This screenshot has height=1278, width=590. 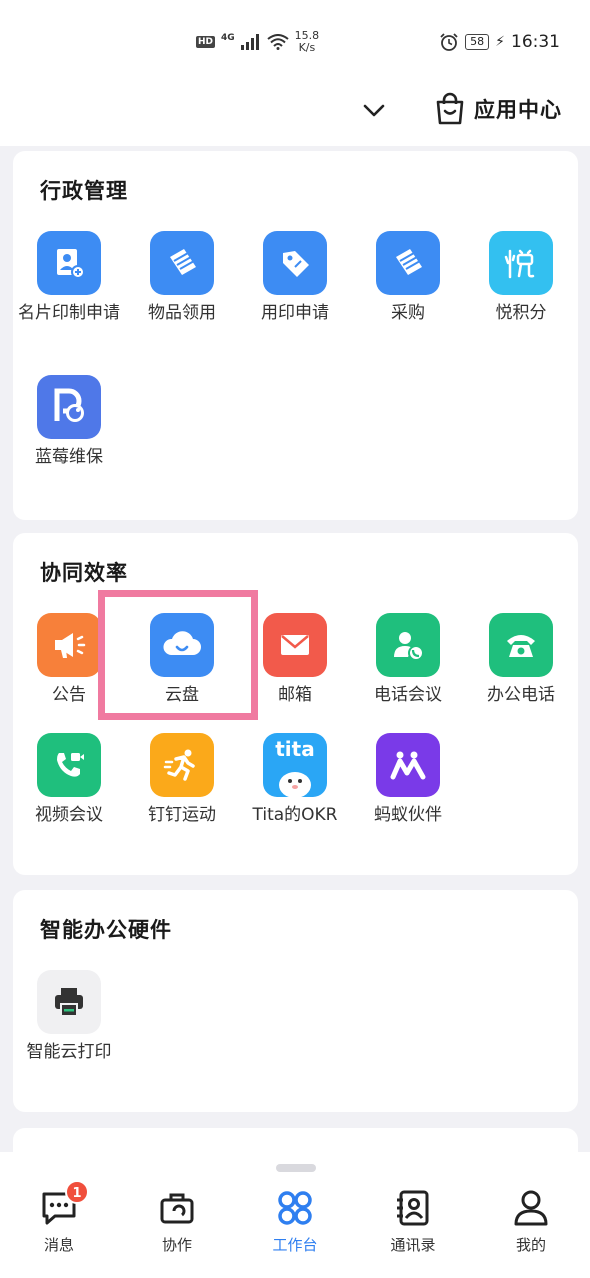 I want to click on section-title-admin: 行政管理, so click(x=84, y=191).